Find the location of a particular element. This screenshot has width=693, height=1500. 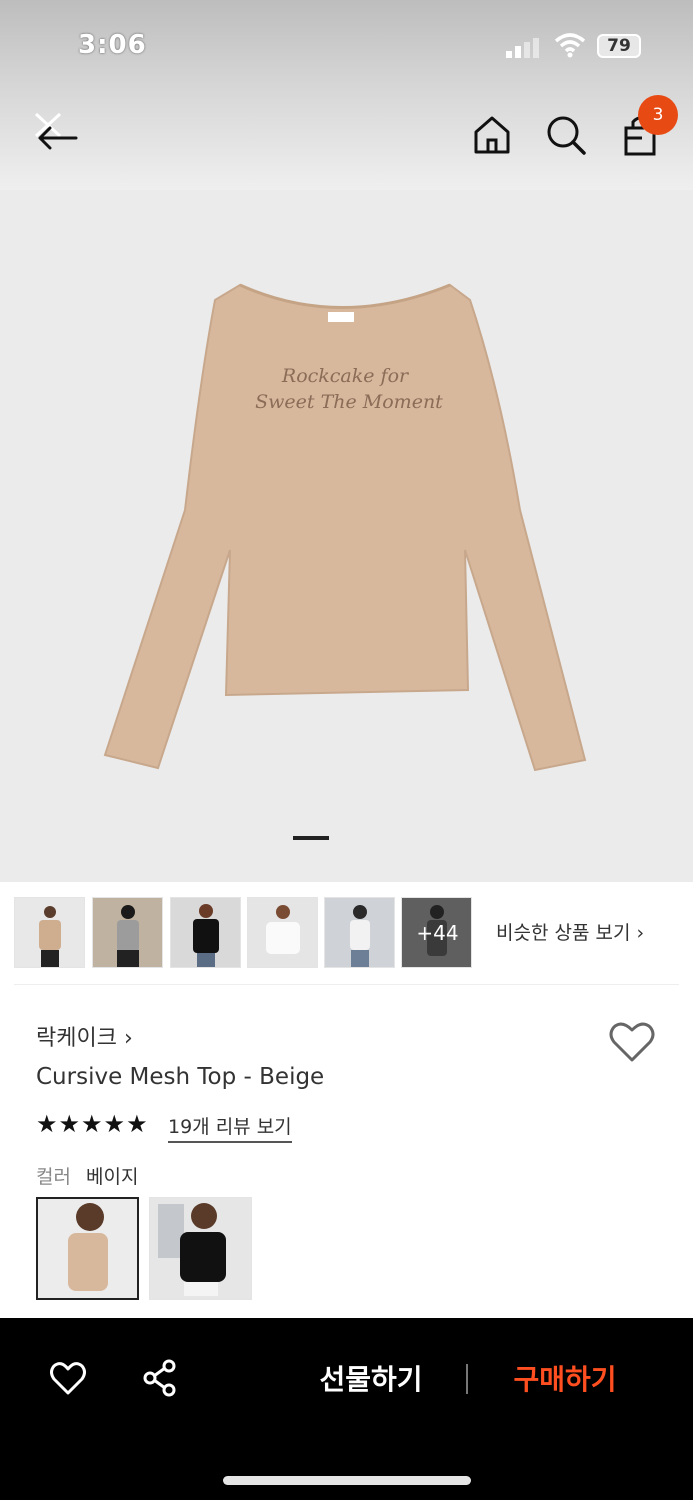

similar-products-link: 비슷한 상품 보기 › is located at coordinates (570, 931).